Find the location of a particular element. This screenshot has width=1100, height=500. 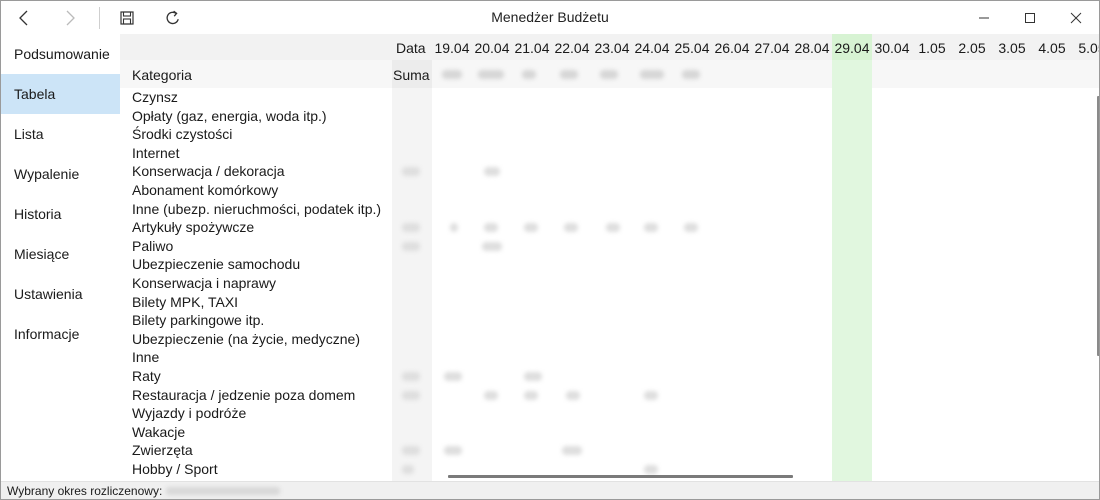

sidebar-item-lista: Lista is located at coordinates (60, 134).